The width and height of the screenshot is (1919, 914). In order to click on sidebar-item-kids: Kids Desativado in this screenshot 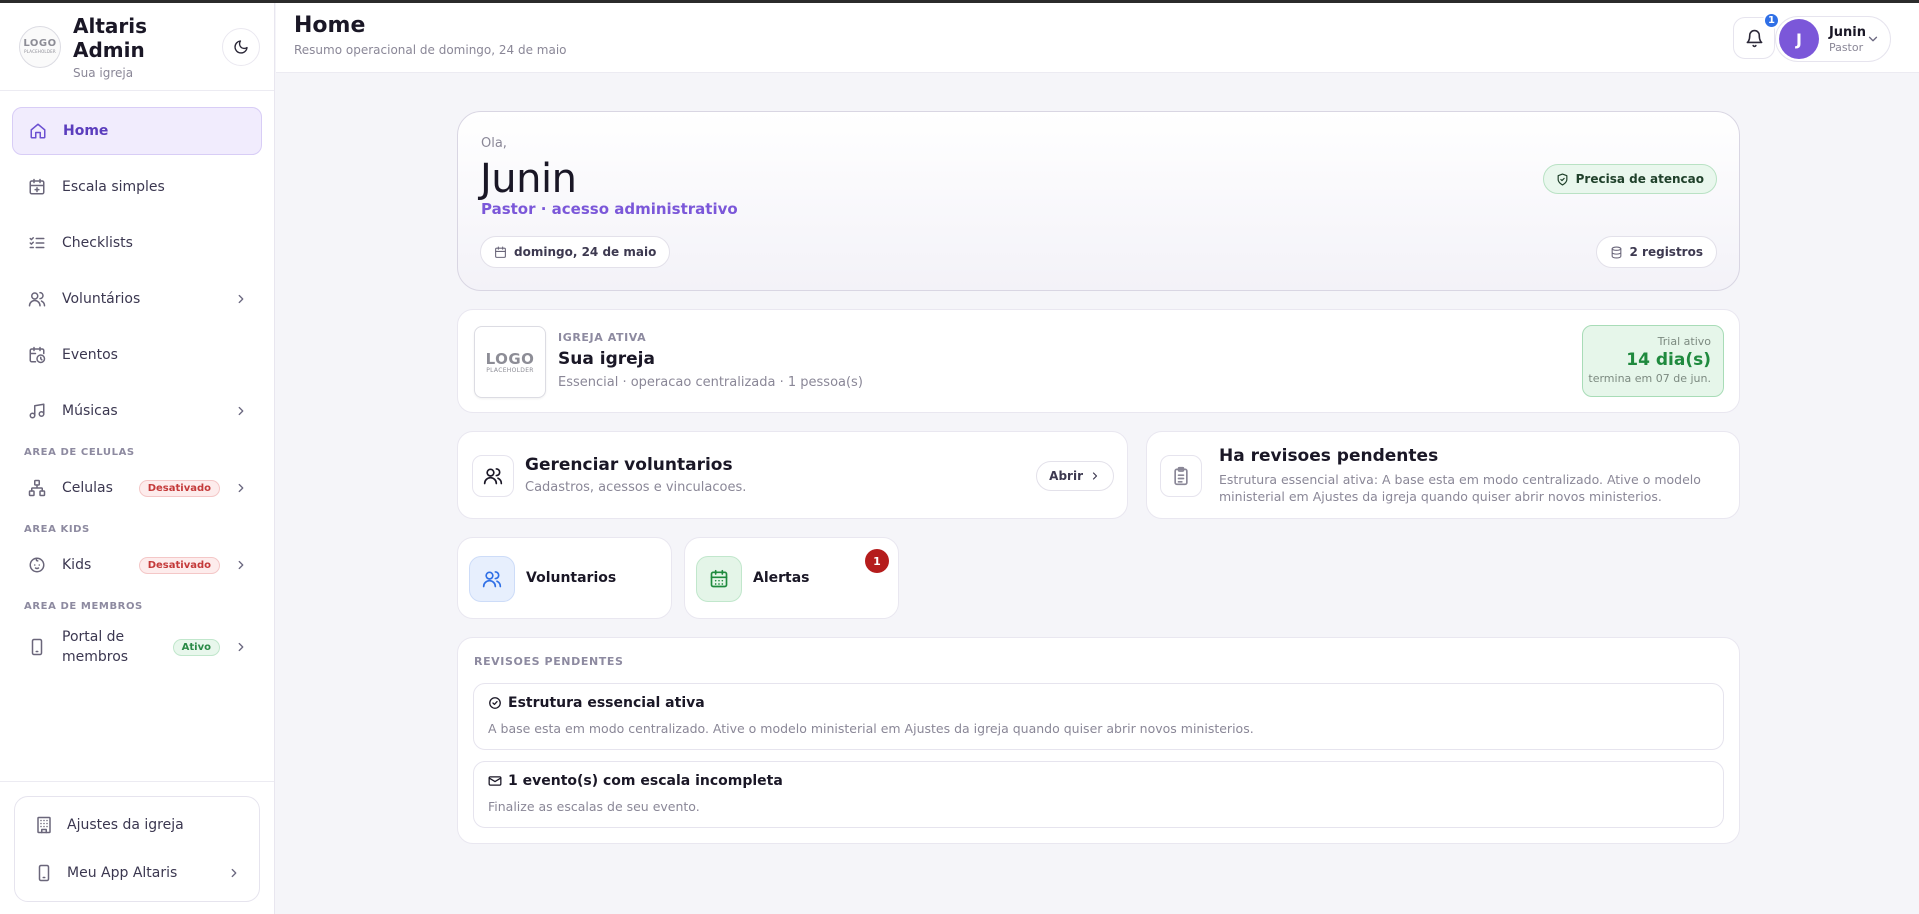, I will do `click(137, 565)`.